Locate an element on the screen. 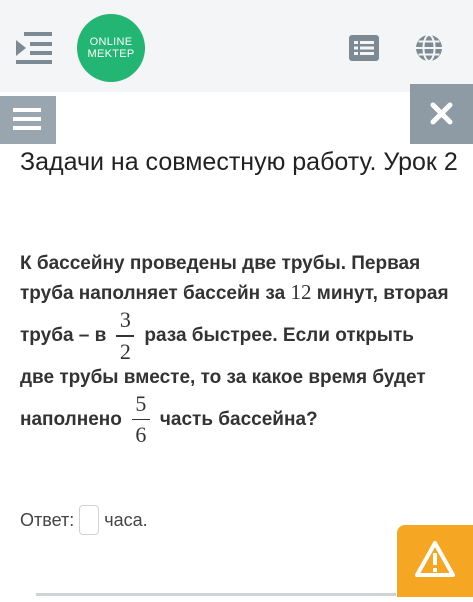 This screenshot has height=602, width=473. fraction-pool-part: 56 is located at coordinates (140, 419).